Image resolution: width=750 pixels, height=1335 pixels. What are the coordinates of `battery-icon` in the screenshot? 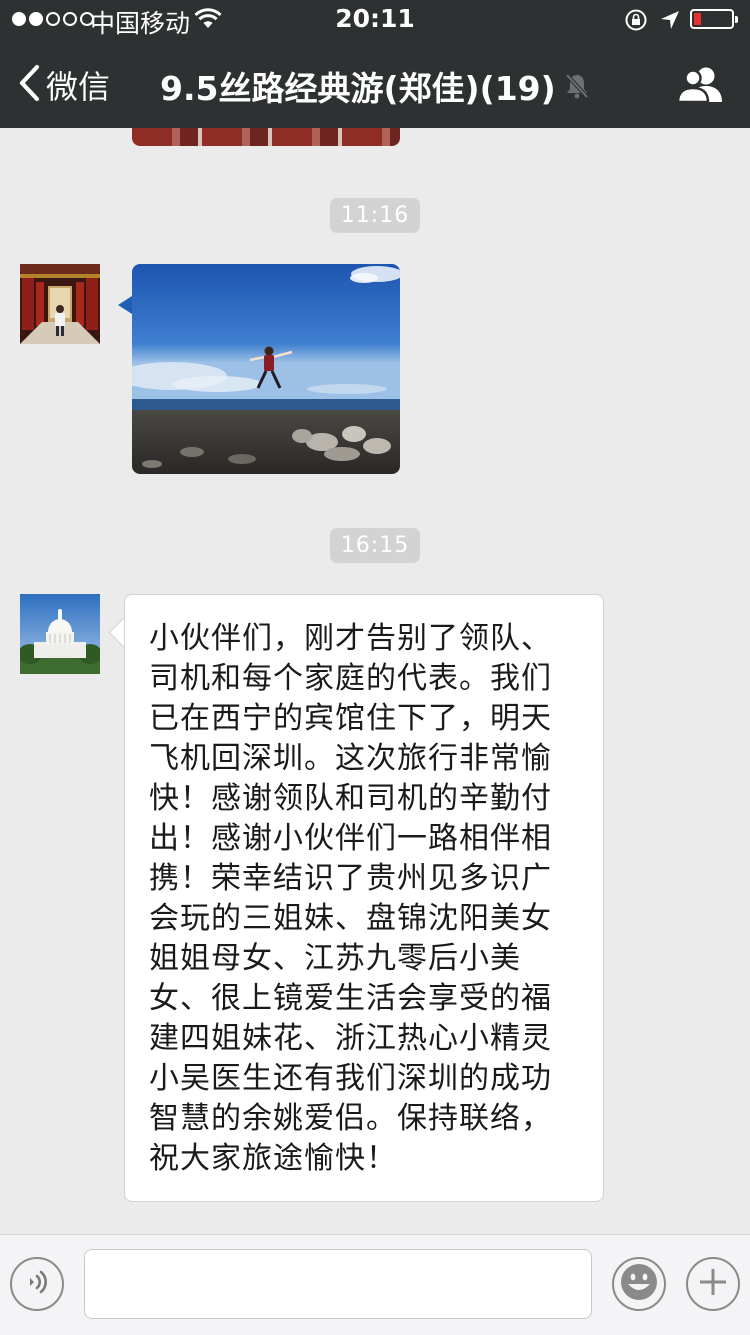 It's located at (714, 19).